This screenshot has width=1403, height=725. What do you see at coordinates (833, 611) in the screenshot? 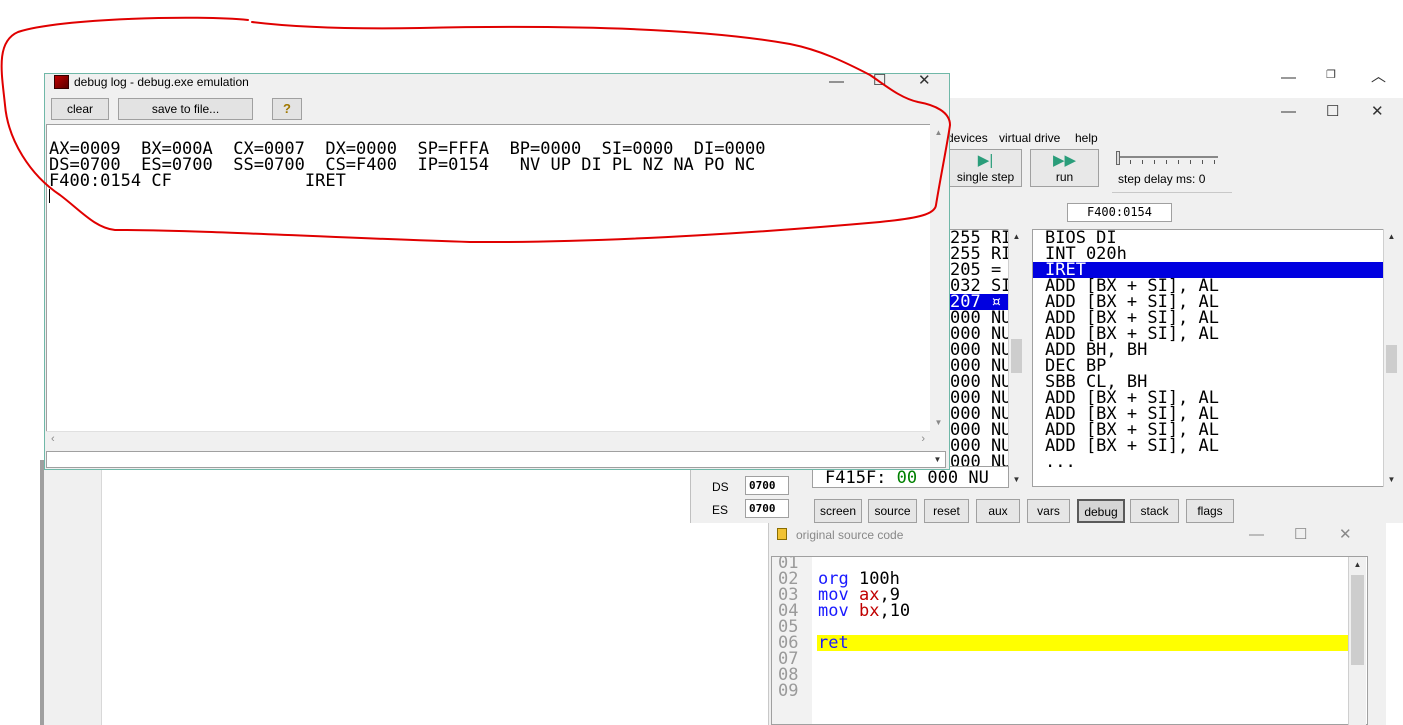
I see `code-token: mov` at bounding box center [833, 611].